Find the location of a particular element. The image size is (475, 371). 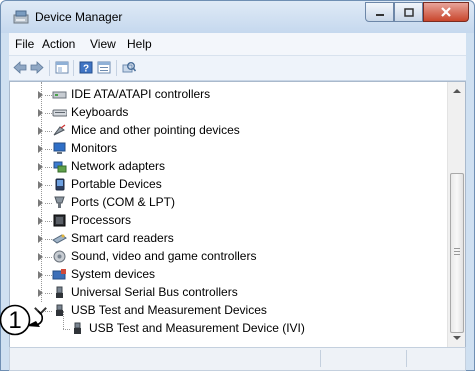

processor-icon is located at coordinates (59, 220).